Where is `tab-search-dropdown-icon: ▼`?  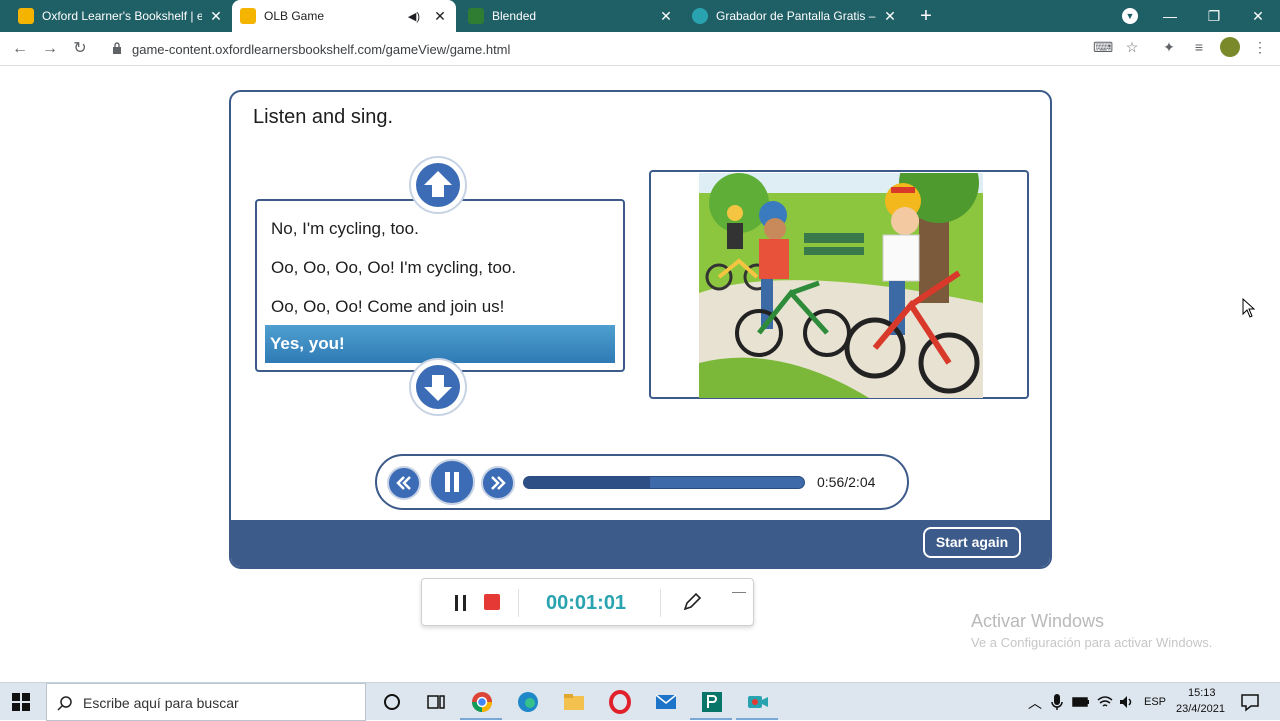 tab-search-dropdown-icon: ▼ is located at coordinates (1130, 16).